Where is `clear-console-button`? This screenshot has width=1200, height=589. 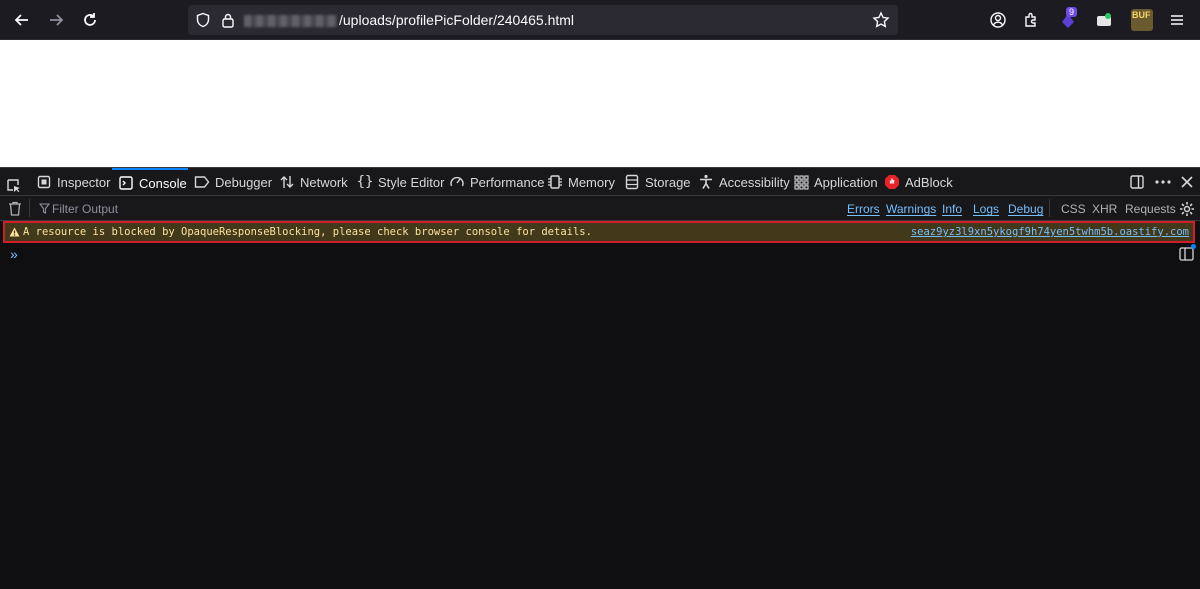
clear-console-button is located at coordinates (15, 208).